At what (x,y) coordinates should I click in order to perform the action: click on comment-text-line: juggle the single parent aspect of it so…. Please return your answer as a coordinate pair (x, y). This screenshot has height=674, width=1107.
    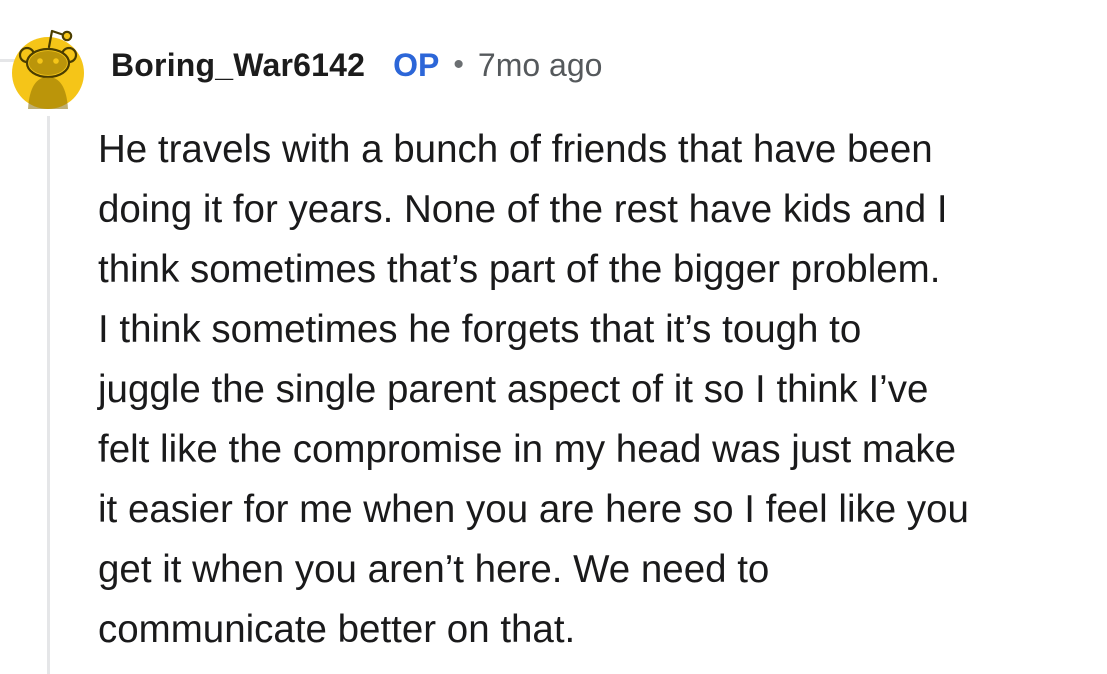
    Looking at the image, I should click on (513, 389).